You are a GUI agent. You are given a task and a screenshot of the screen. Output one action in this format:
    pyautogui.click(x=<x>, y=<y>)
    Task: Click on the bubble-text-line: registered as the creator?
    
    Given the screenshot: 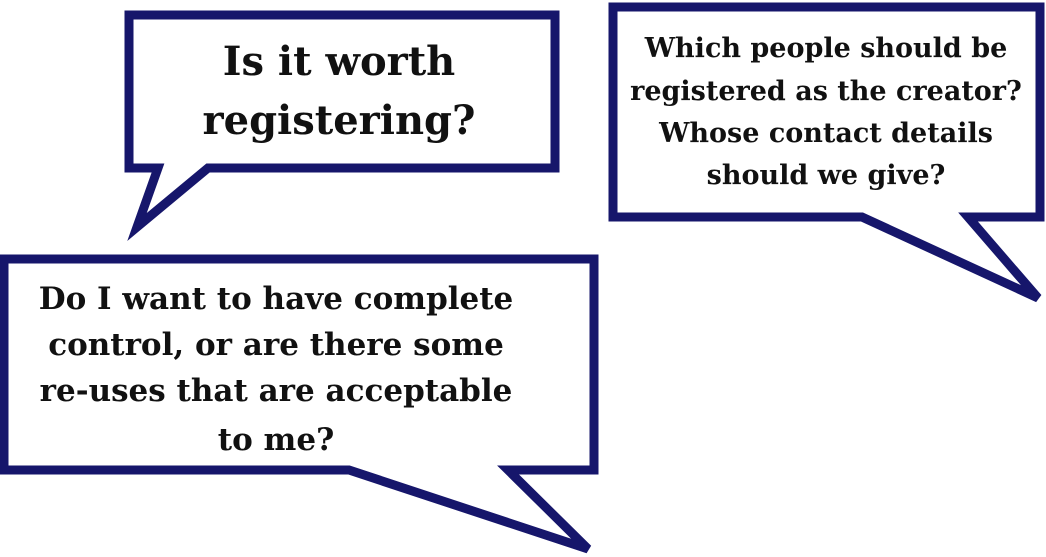 What is the action you would take?
    pyautogui.click(x=826, y=91)
    